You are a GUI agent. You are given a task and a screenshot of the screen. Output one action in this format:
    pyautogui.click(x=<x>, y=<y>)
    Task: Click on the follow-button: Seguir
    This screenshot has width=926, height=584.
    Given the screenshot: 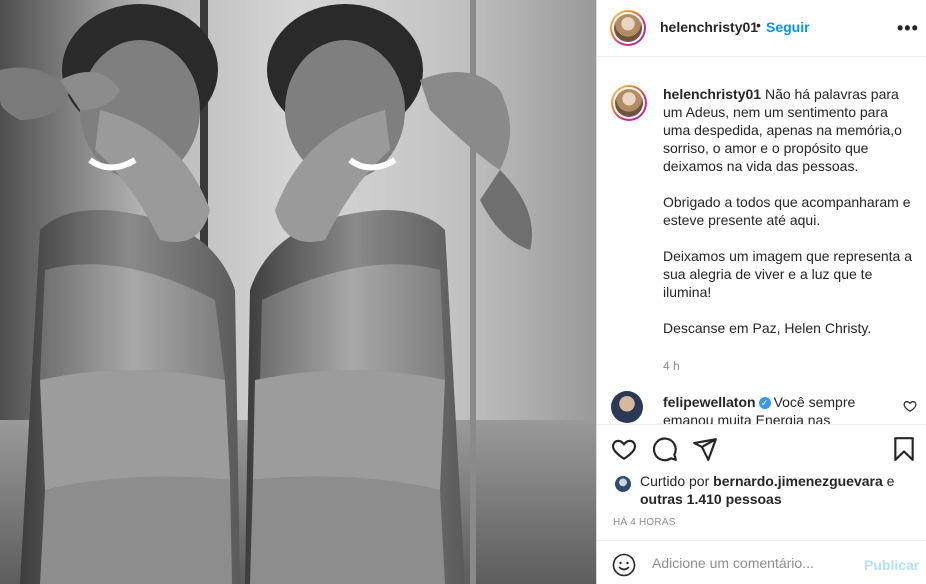 What is the action you would take?
    pyautogui.click(x=788, y=27)
    